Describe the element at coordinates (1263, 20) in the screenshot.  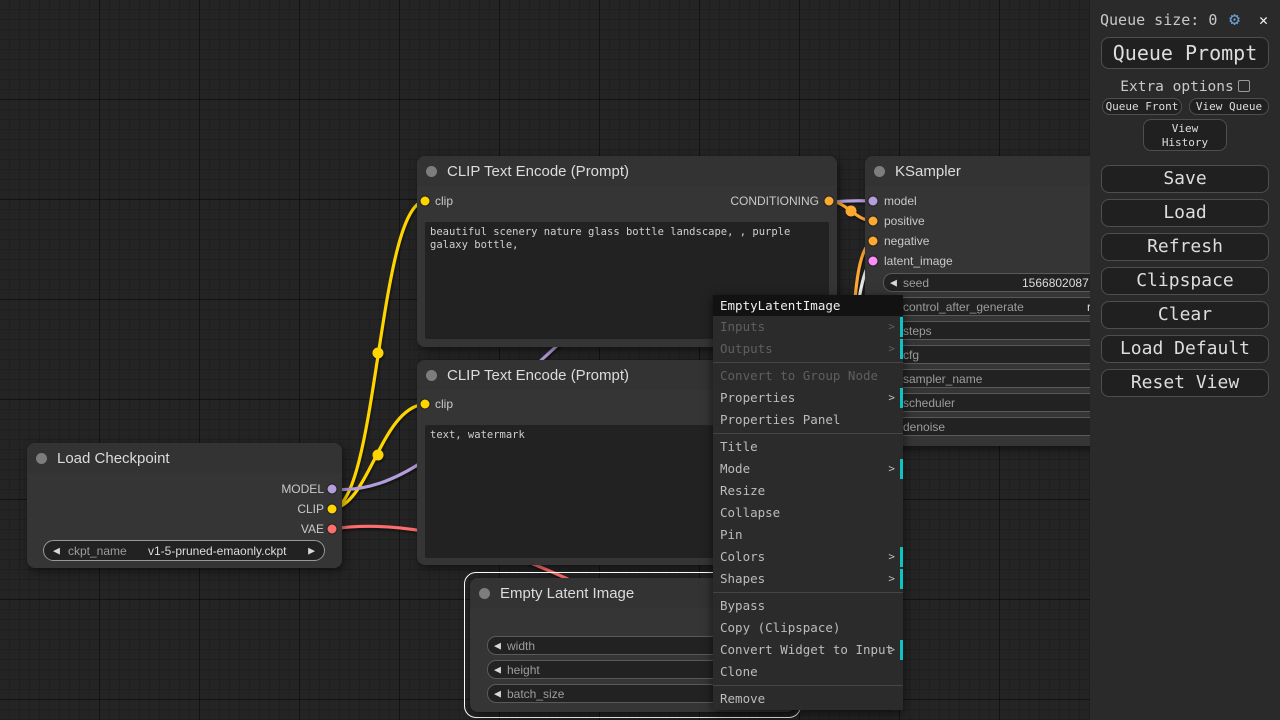
I see `close-icon: ✕` at that location.